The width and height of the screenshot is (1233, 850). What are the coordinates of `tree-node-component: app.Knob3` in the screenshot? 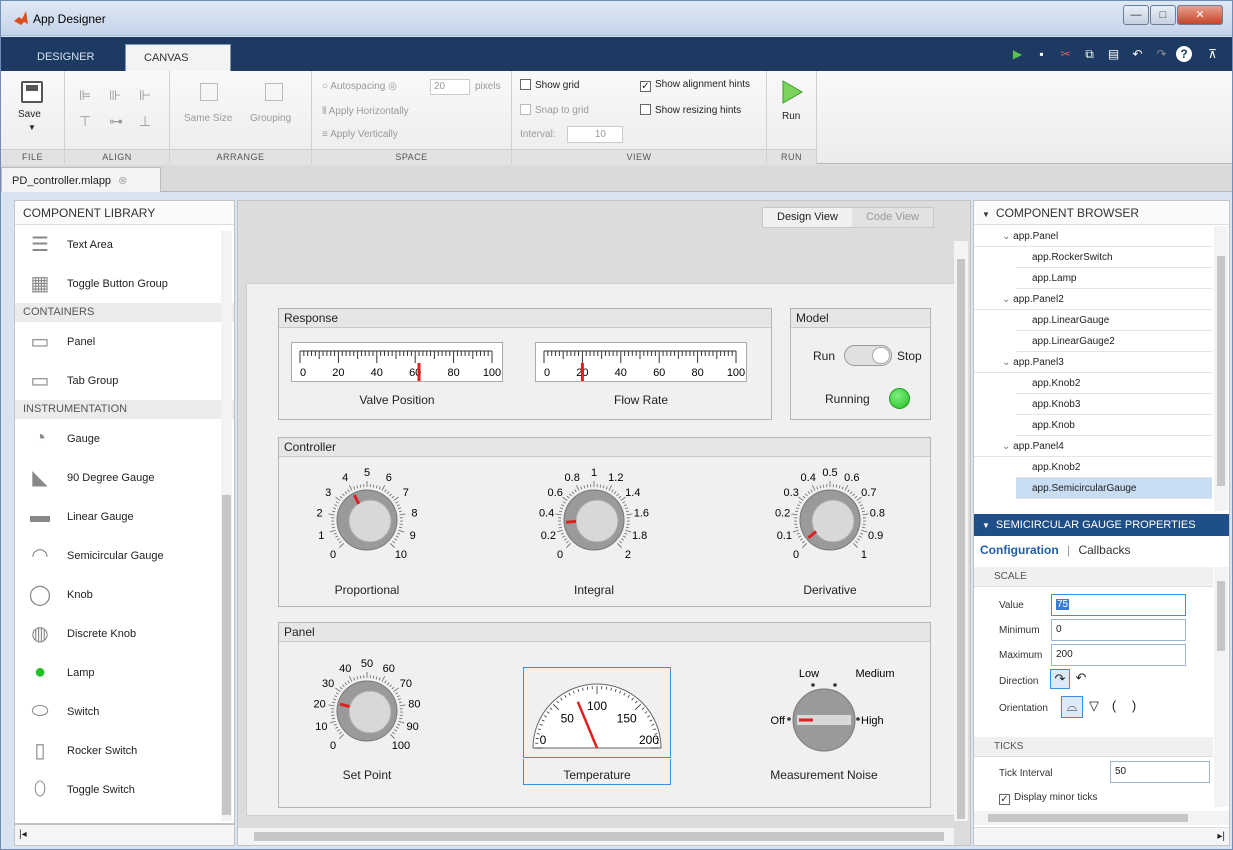 It's located at (1114, 404).